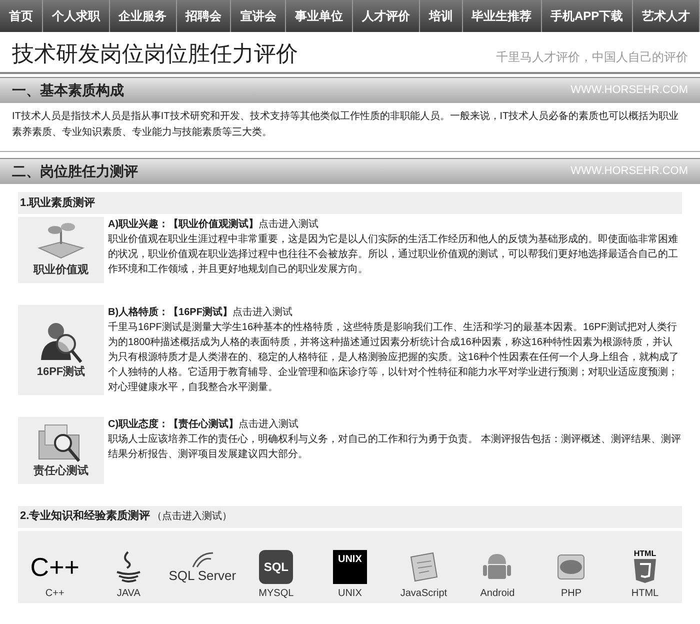  I want to click on test-caption: 职业价值观, so click(61, 270).